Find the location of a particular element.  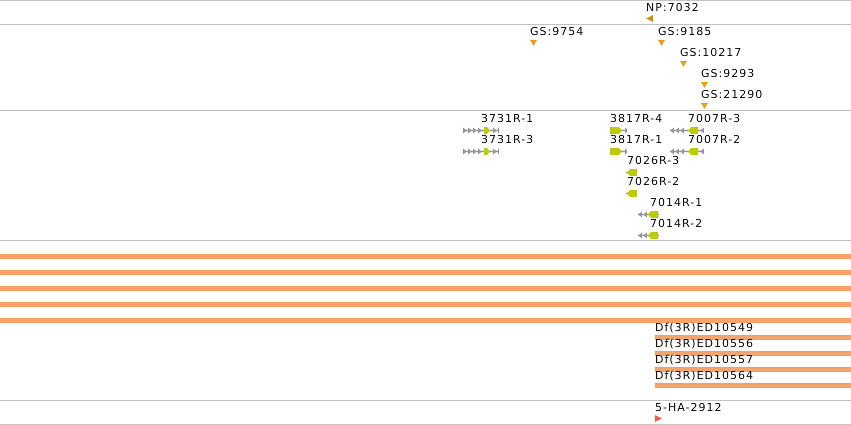

feature-label: 5-HA-2912 is located at coordinates (688, 408).